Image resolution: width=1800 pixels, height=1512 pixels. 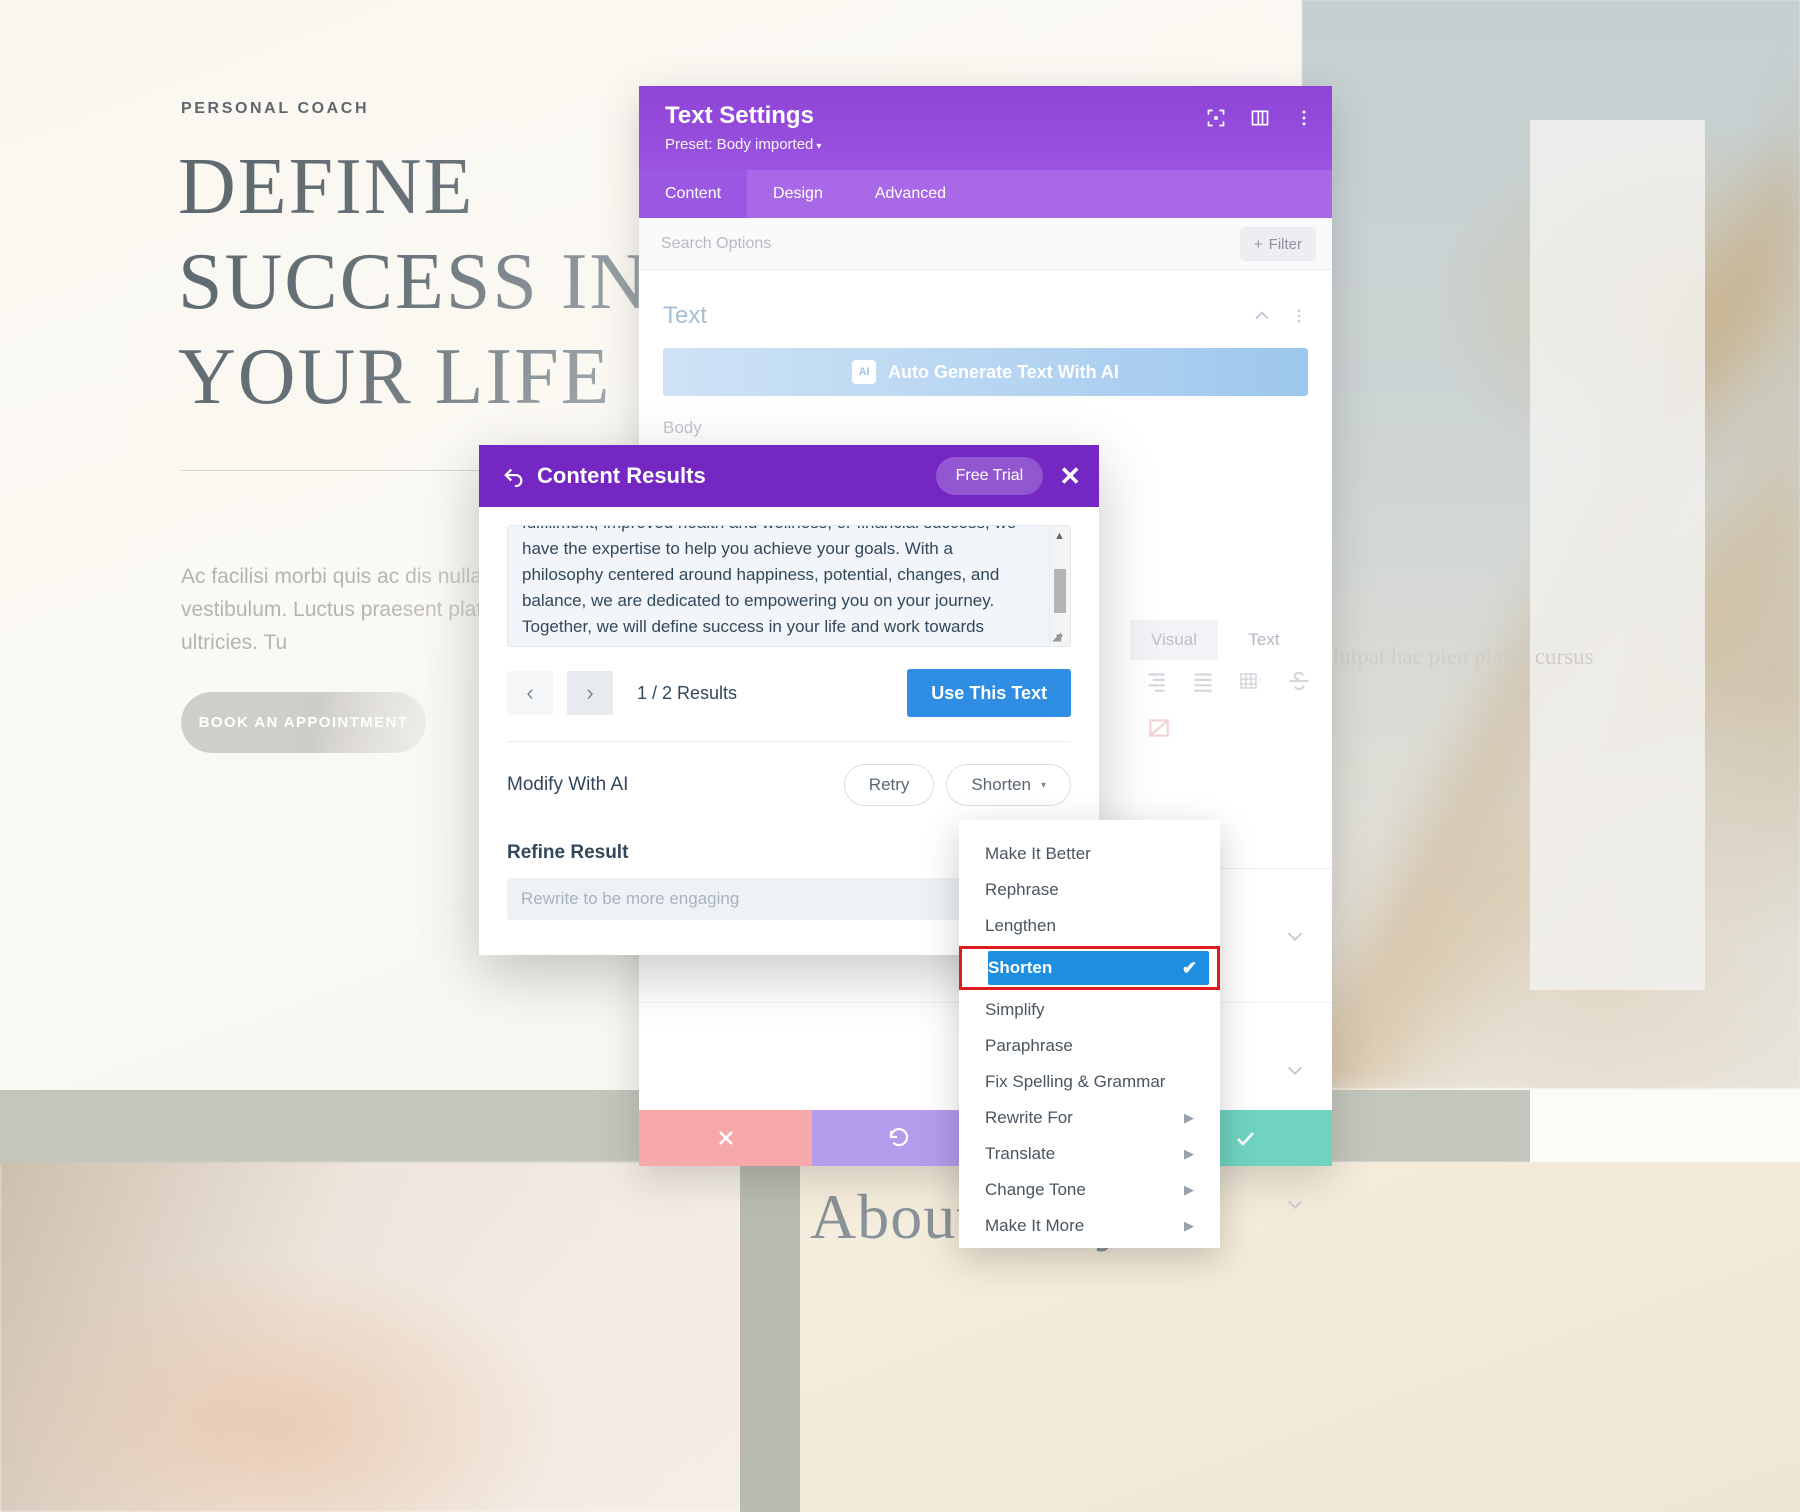 What do you see at coordinates (1035, 1189) in the screenshot?
I see `menu-item-label: Change Tone` at bounding box center [1035, 1189].